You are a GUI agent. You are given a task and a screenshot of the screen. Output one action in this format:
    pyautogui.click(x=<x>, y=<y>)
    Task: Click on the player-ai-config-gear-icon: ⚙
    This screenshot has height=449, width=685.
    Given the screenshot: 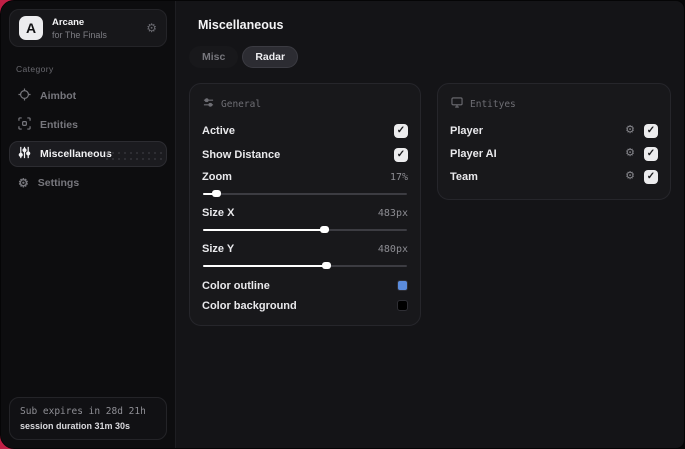 What is the action you would take?
    pyautogui.click(x=630, y=153)
    